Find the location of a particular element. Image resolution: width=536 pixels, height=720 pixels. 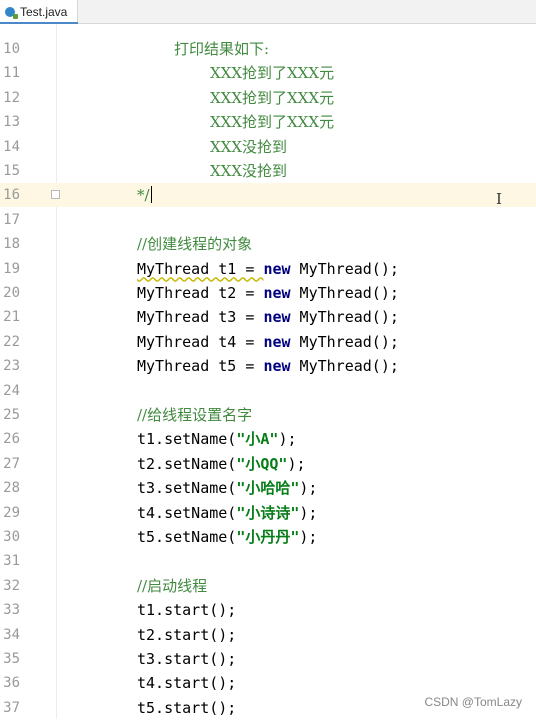

line-number: 35 is located at coordinates (11, 659).